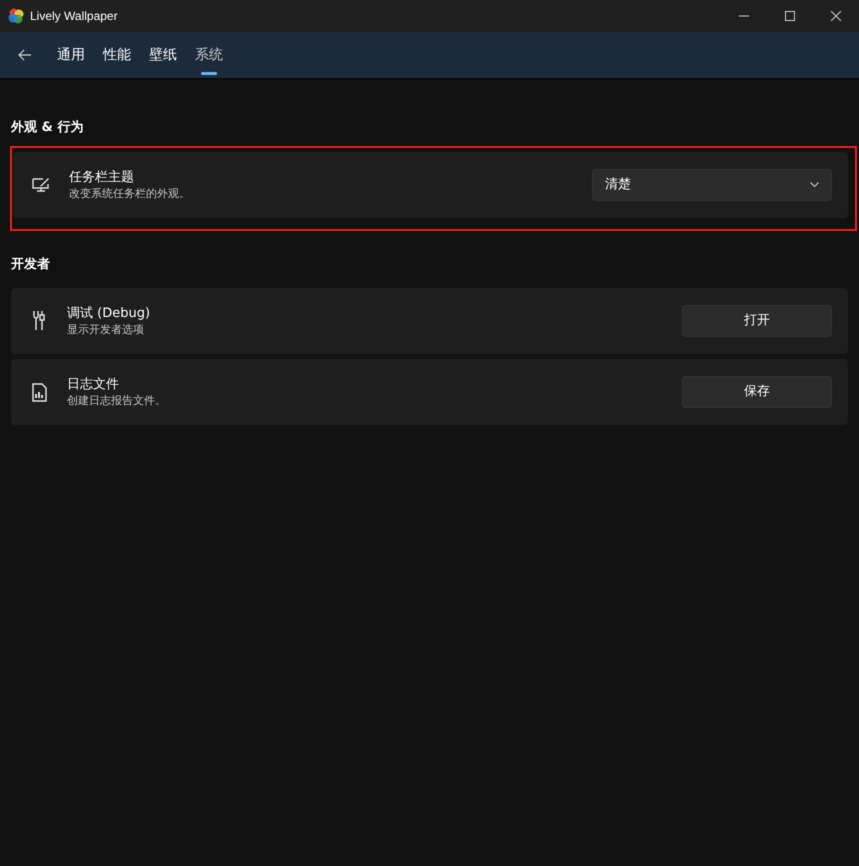 This screenshot has width=859, height=866. What do you see at coordinates (39, 392) in the screenshot?
I see `report-file-icon` at bounding box center [39, 392].